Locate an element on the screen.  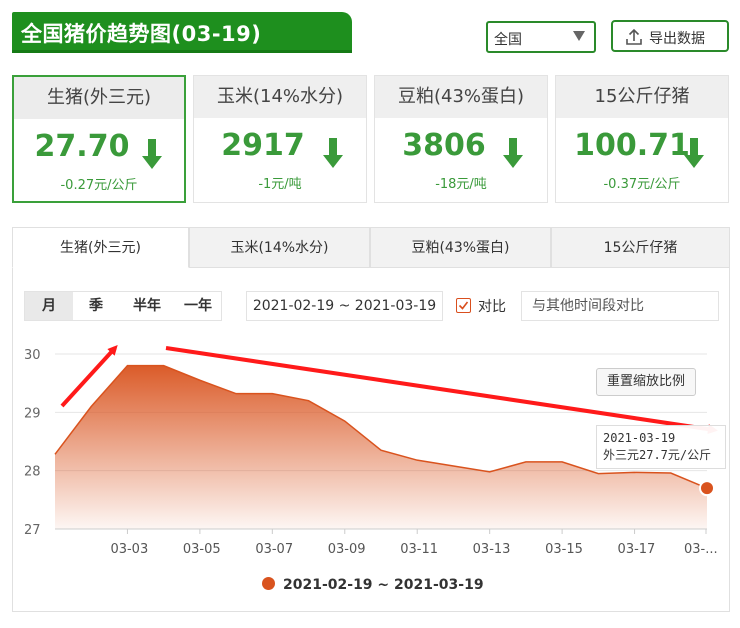
x-tick-label: 03-03 is located at coordinates (129, 549).